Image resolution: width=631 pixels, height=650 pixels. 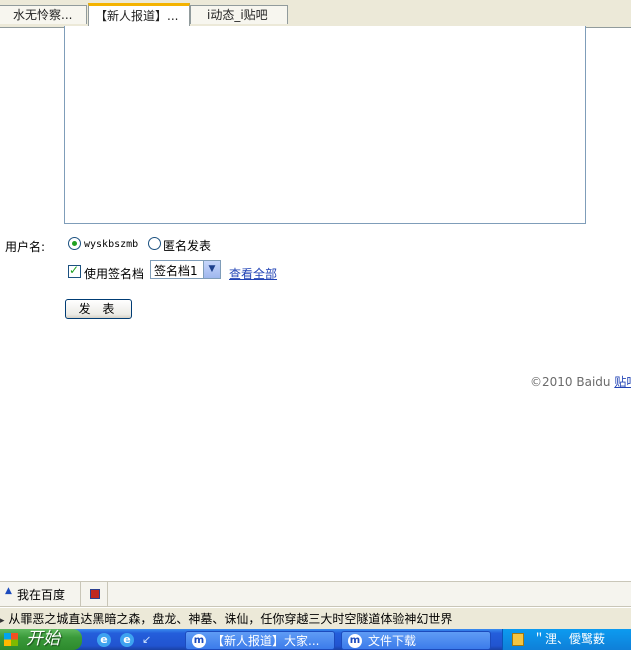 I want to click on chevron-down-icon: ▼, so click(x=211, y=269).